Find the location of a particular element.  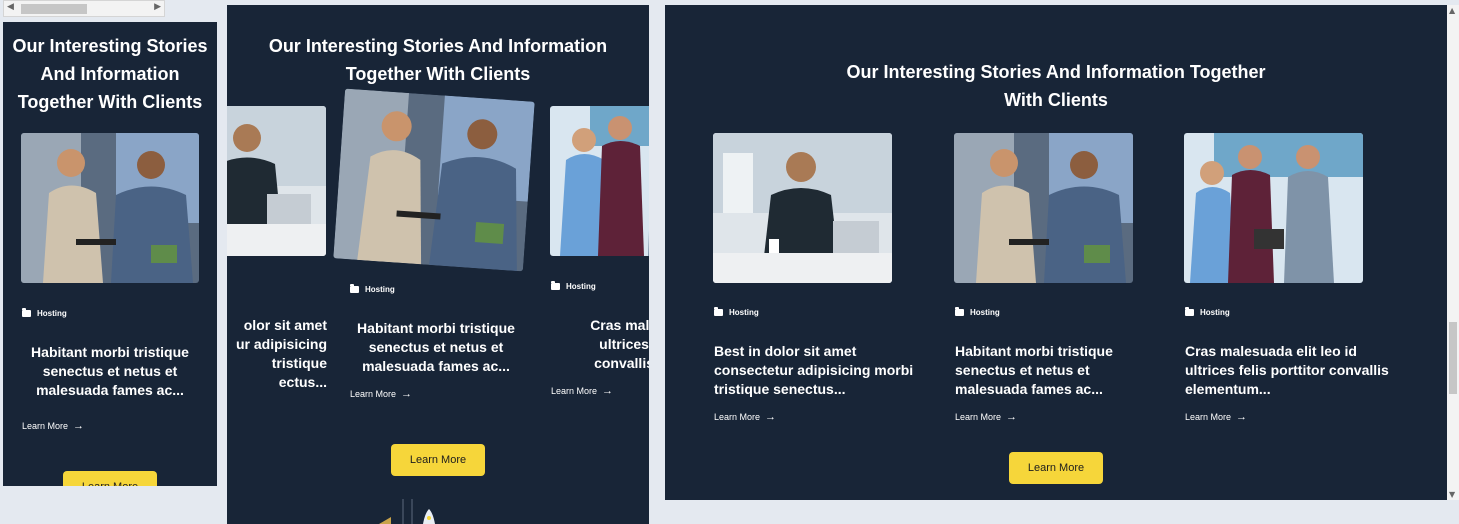

vertical-scrollbar: ▲ ▼ is located at coordinates (1453, 252).